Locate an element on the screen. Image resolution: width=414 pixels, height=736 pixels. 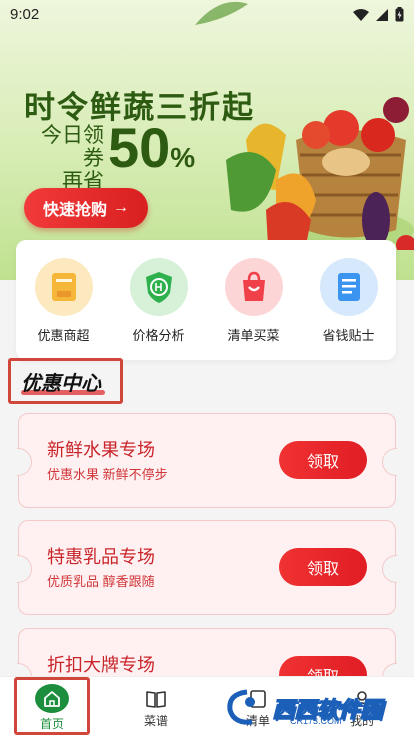
shield-price-icon is located at coordinates (158, 287).